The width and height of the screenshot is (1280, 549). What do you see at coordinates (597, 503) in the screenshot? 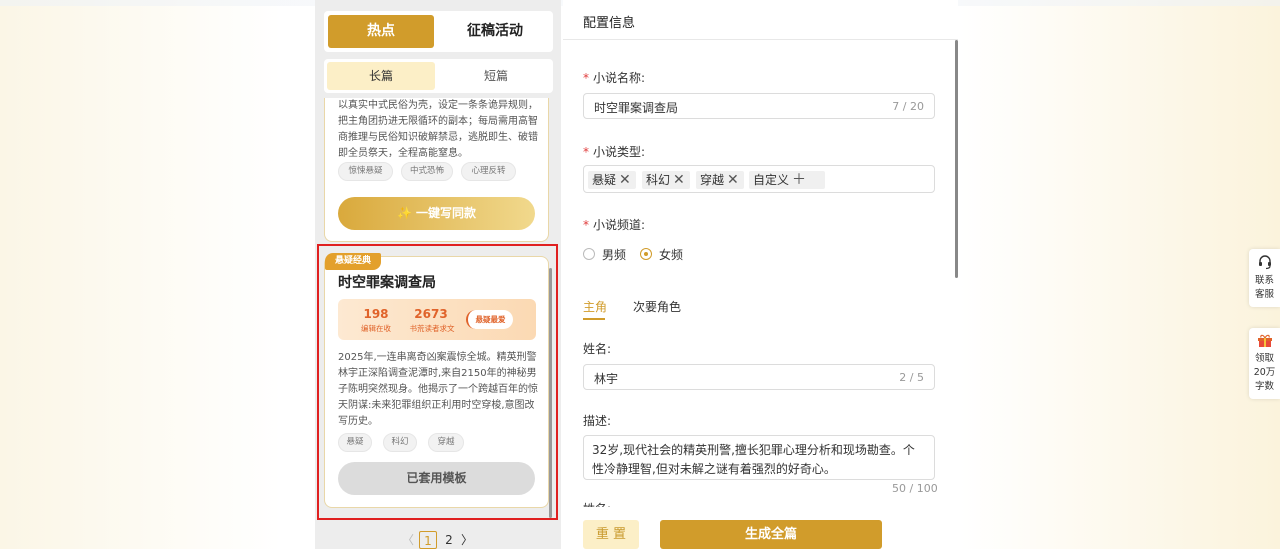
I see `next-field-label: 姓名:` at bounding box center [597, 503].